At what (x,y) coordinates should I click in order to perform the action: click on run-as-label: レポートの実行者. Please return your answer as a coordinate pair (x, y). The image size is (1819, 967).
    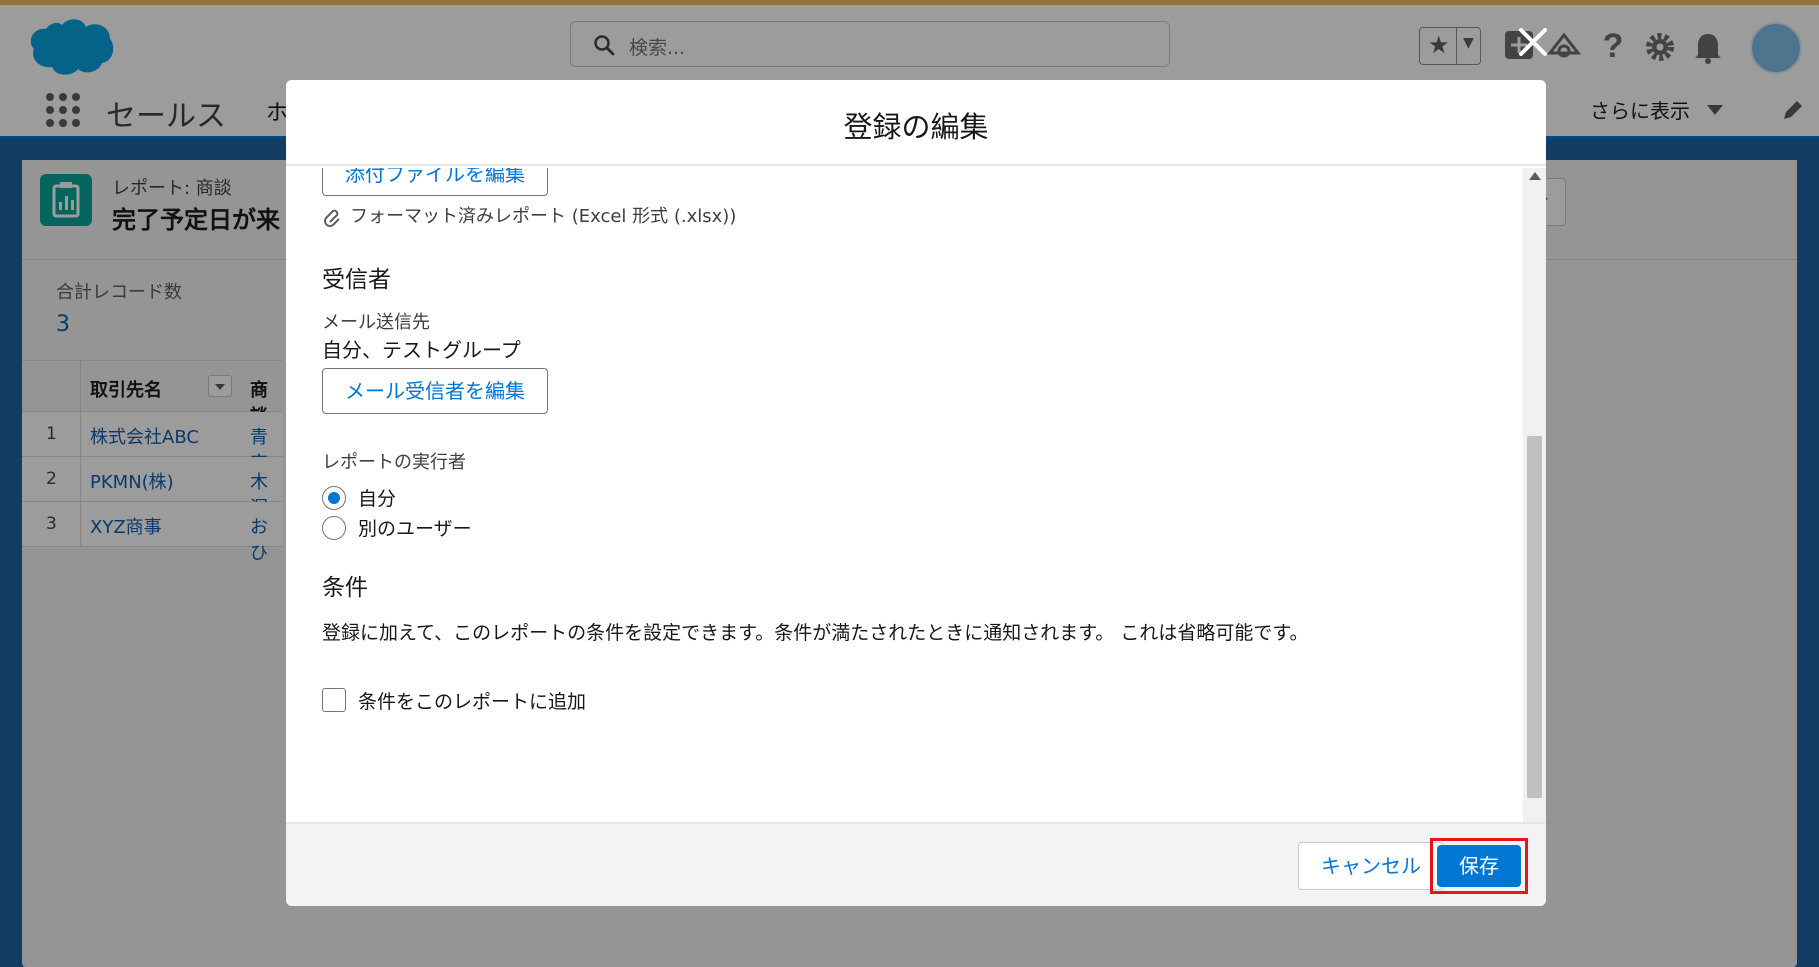
    Looking at the image, I should click on (394, 462).